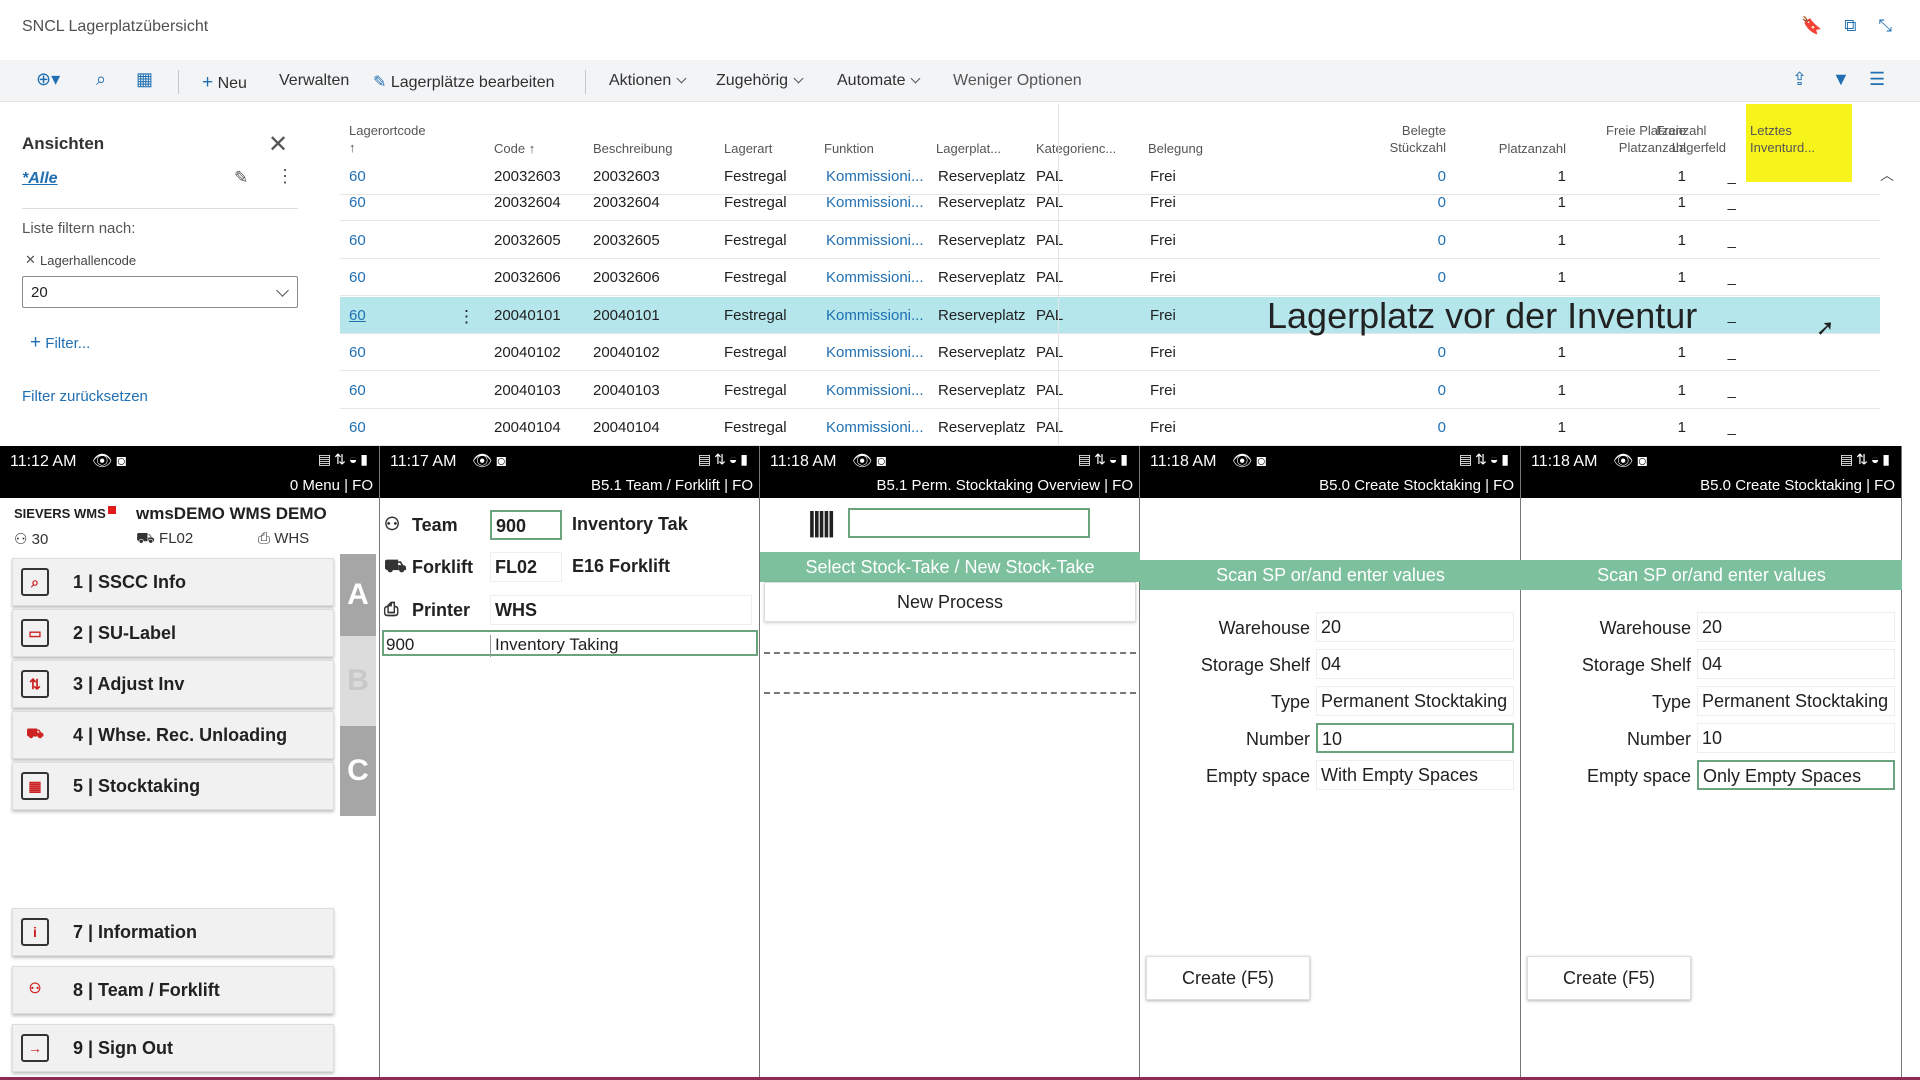 Image resolution: width=1920 pixels, height=1080 pixels. Describe the element at coordinates (969, 523) in the screenshot. I see `scan-input` at that location.